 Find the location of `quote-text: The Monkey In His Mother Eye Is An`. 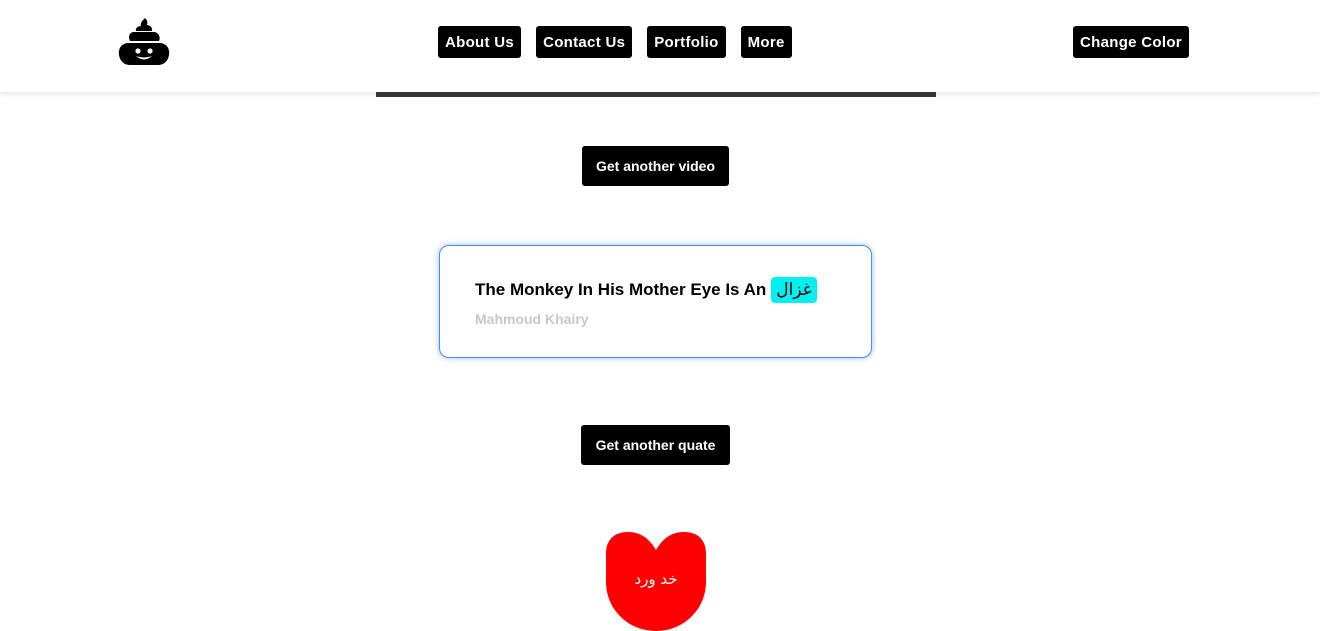

quote-text: The Monkey In His Mother Eye Is An is located at coordinates (621, 289).